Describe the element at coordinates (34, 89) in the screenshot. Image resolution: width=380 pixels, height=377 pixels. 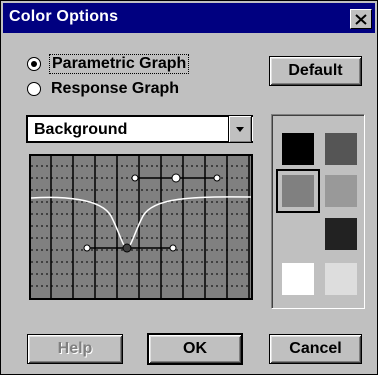
I see `radio-response-indicator` at that location.